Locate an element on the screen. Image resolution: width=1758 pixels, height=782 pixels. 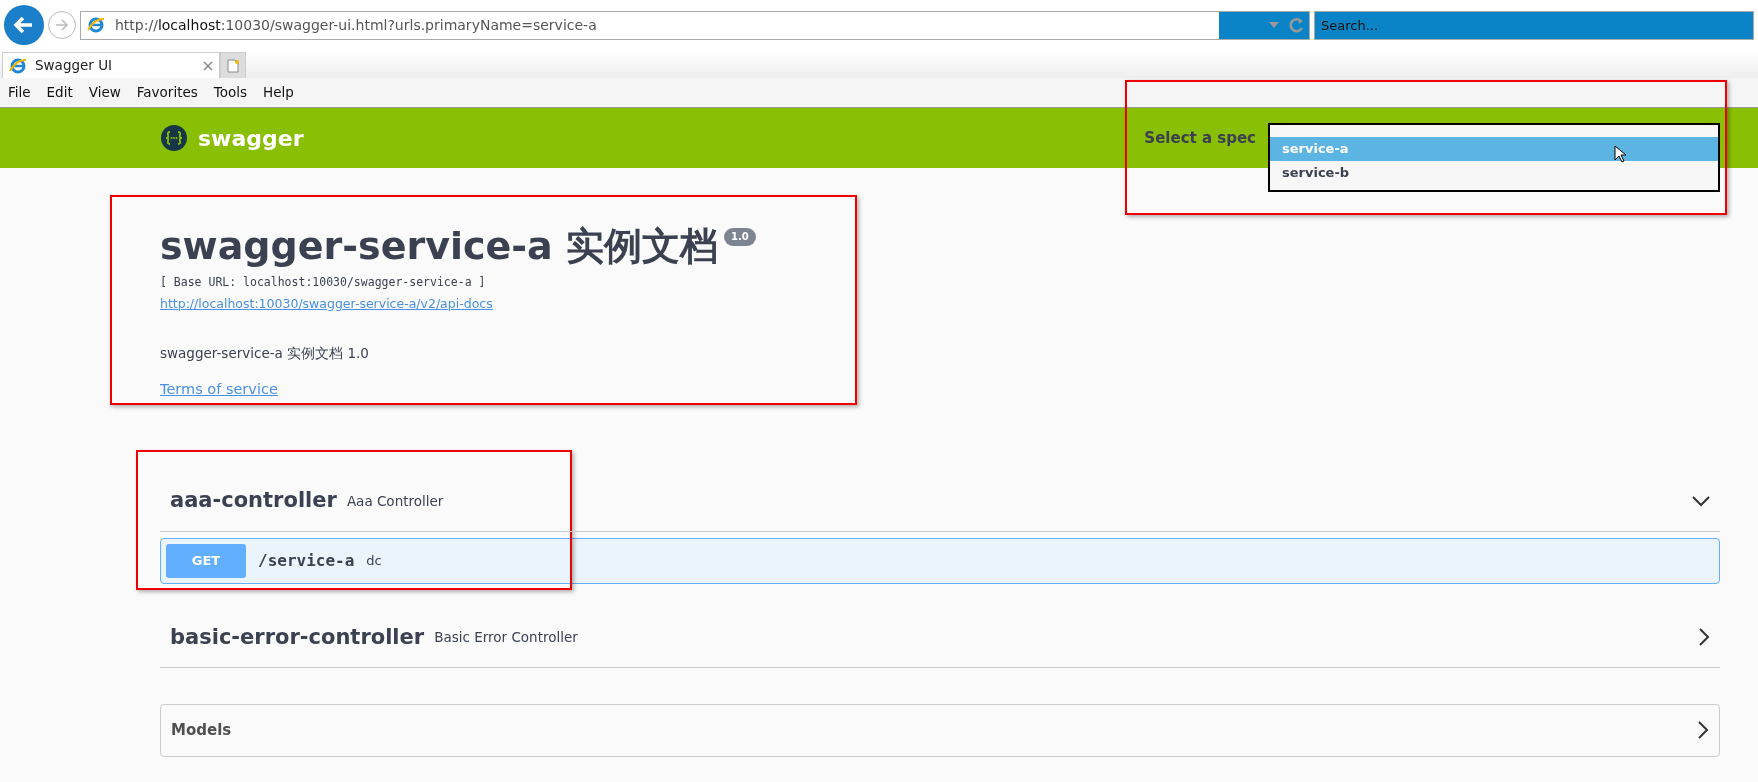
models-title: Models is located at coordinates (201, 731).